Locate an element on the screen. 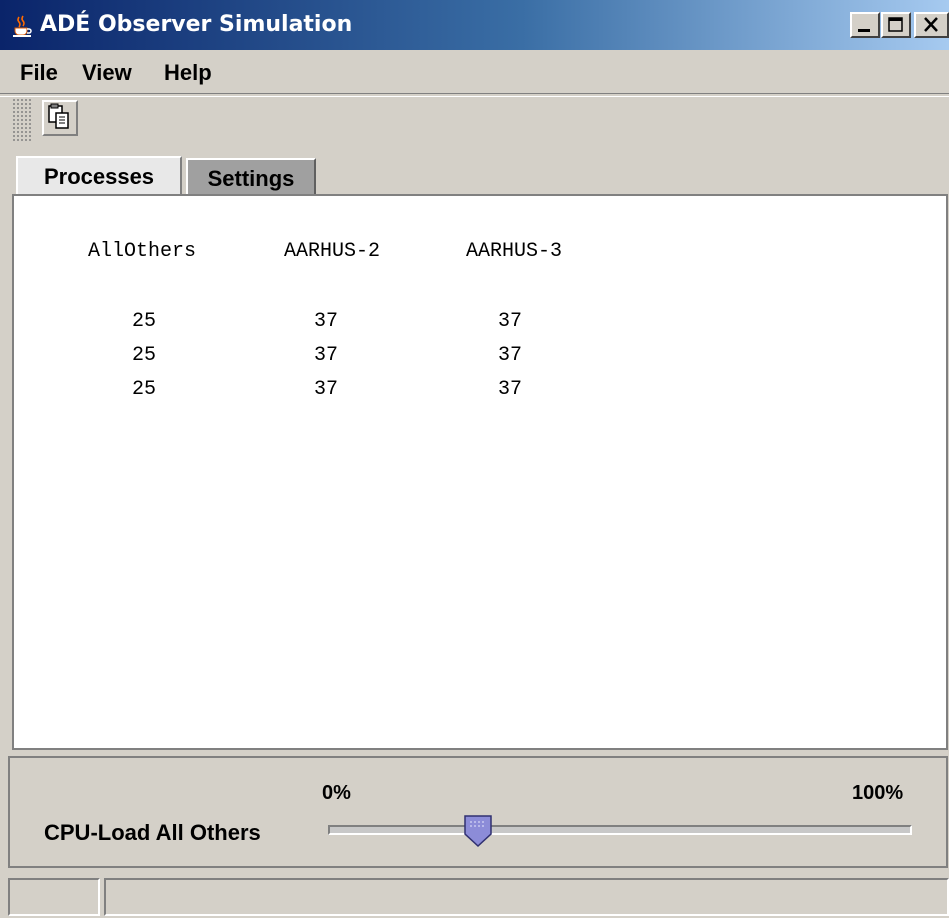  maximize-icon is located at coordinates (895, 24).